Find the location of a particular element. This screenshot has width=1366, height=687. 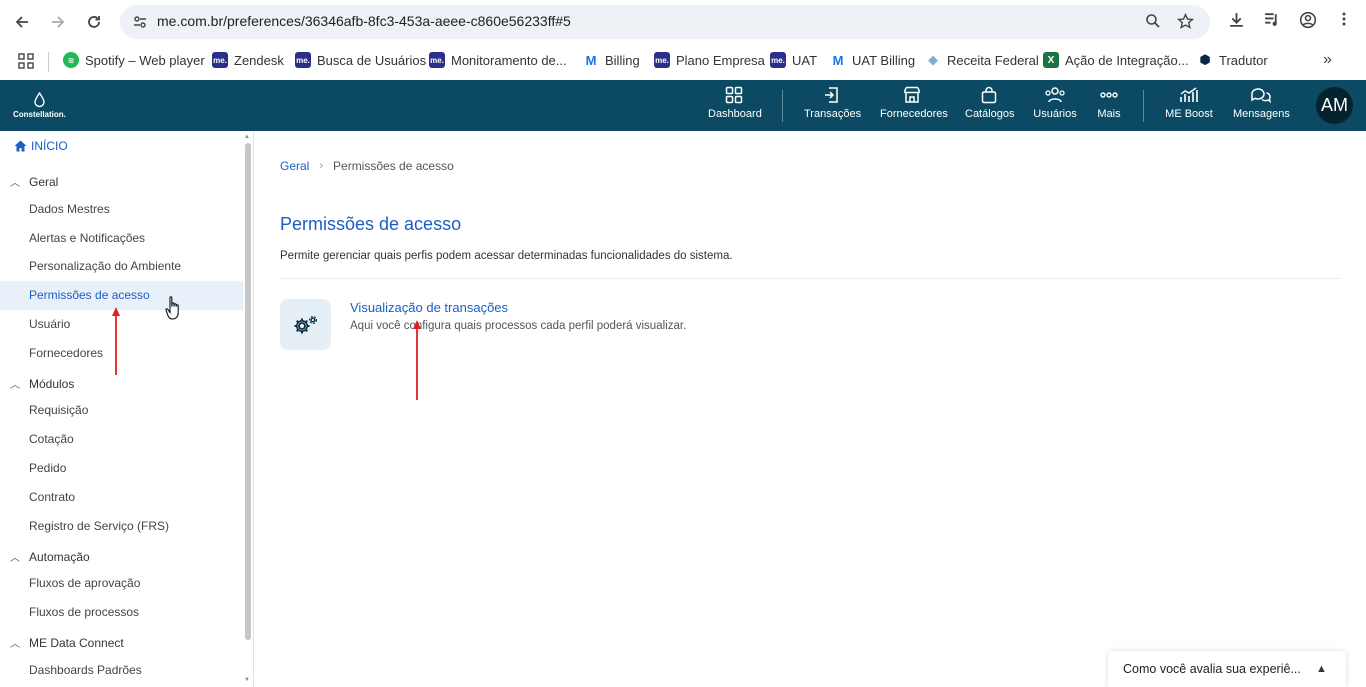

site-settings-icon is located at coordinates (140, 22).